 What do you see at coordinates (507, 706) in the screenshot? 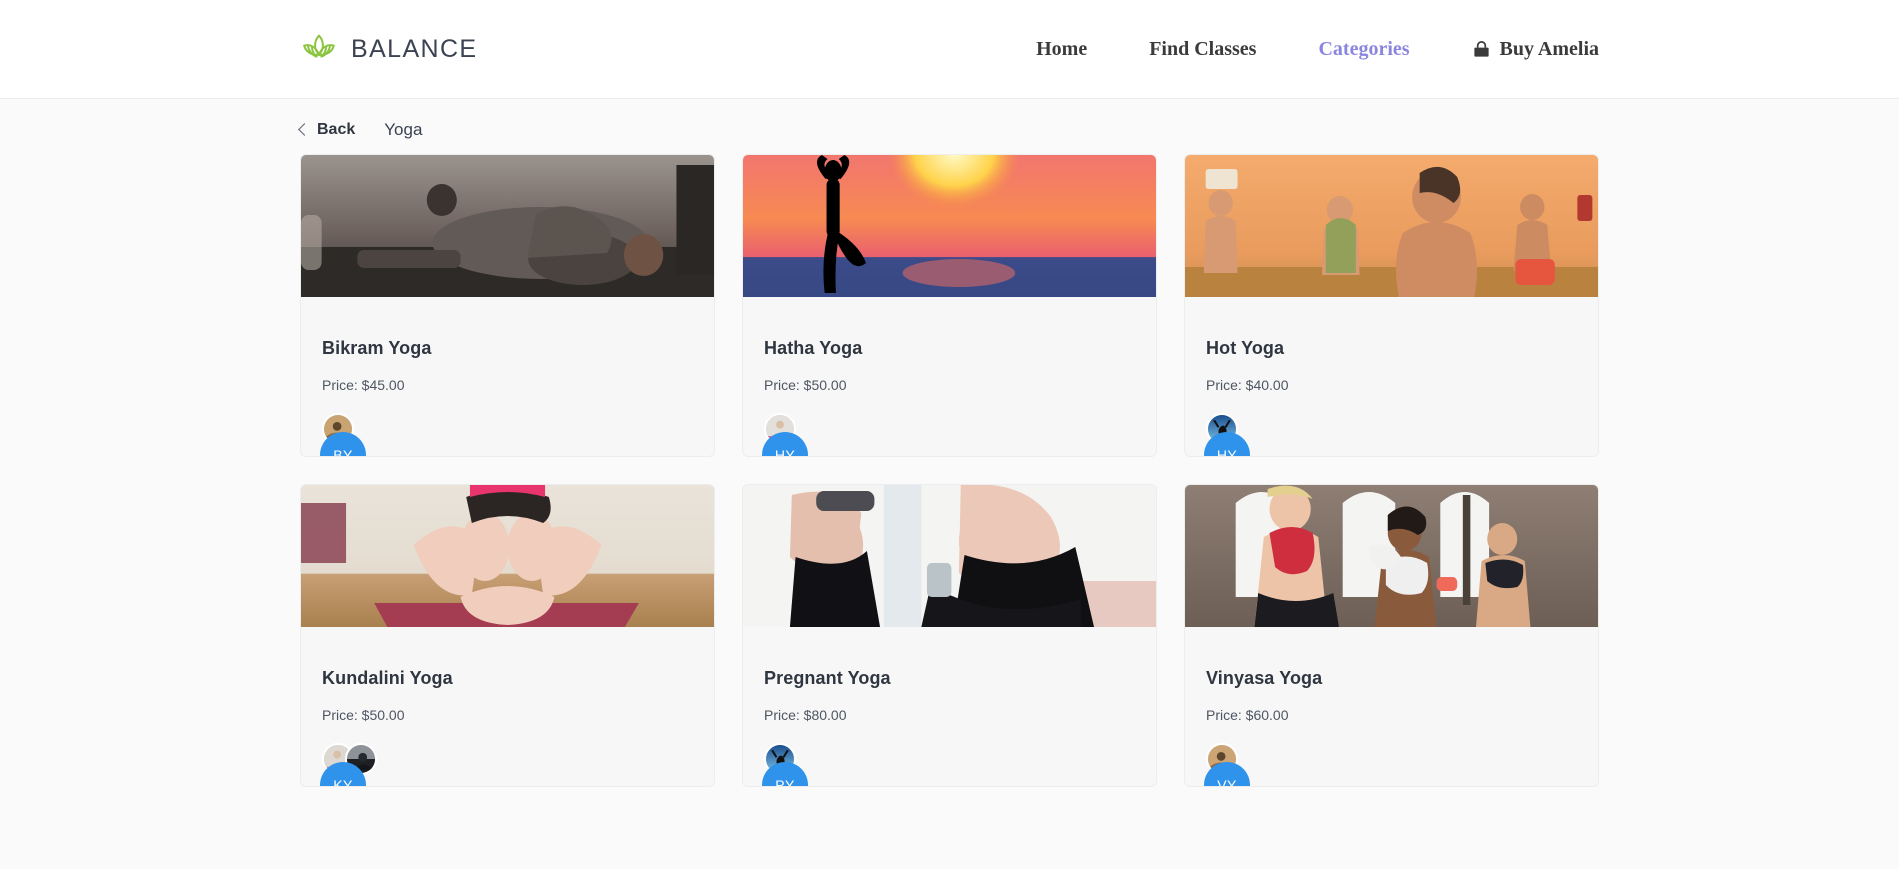
I see `class-card-body: Kundalini Yoga Price: $50.00` at bounding box center [507, 706].